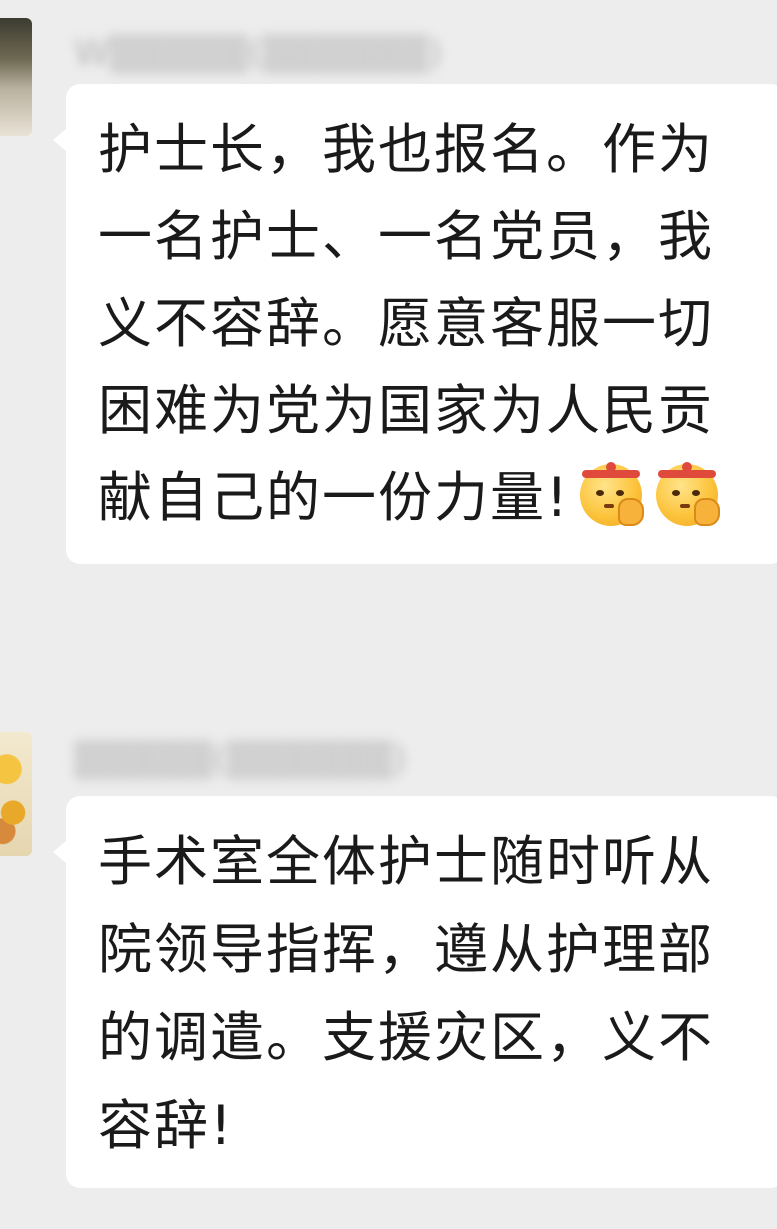 The width and height of the screenshot is (777, 1229). Describe the element at coordinates (240, 760) in the screenshot. I see `sender-name: ▒▒▒▒▒(▒▒▒▒▒▒)` at that location.